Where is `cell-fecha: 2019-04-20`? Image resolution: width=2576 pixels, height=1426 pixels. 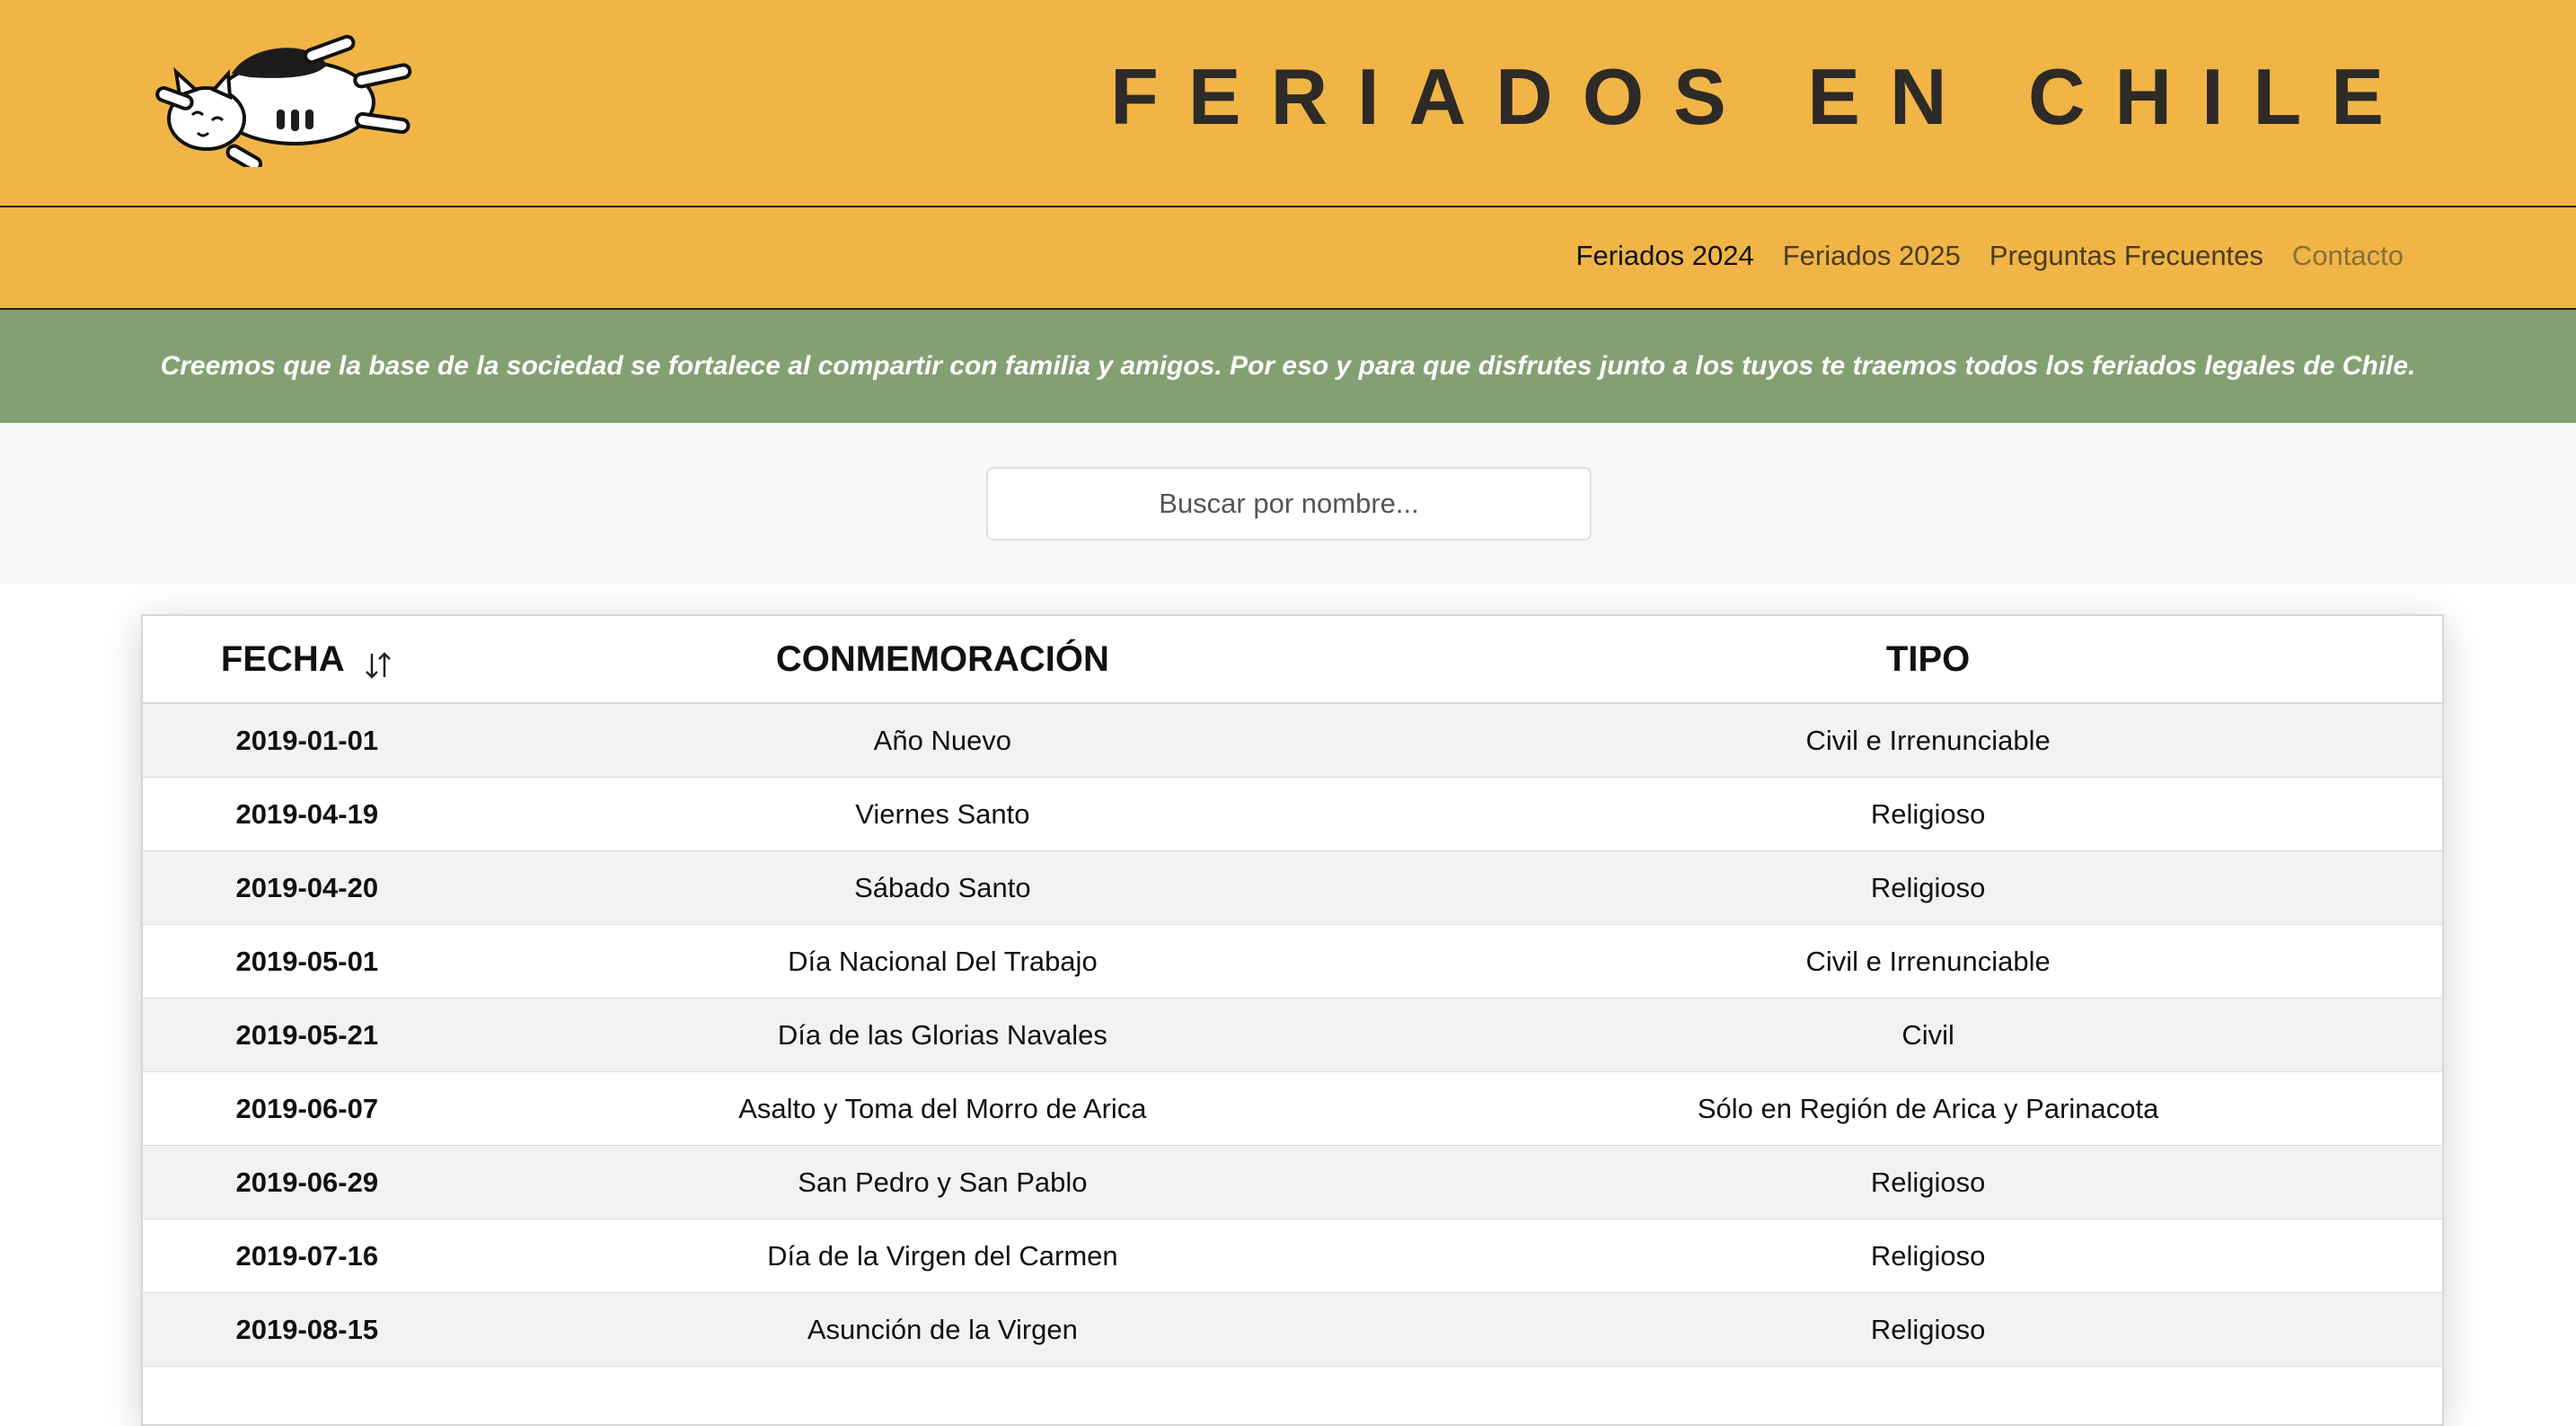 cell-fecha: 2019-04-20 is located at coordinates (307, 888).